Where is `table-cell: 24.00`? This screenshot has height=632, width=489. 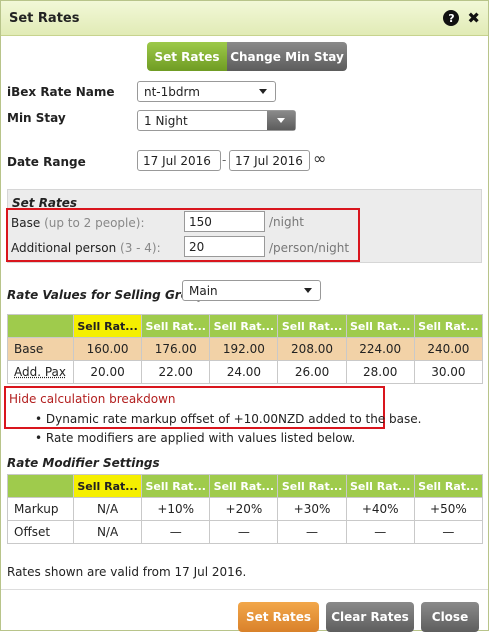
table-cell: 24.00 is located at coordinates (244, 372).